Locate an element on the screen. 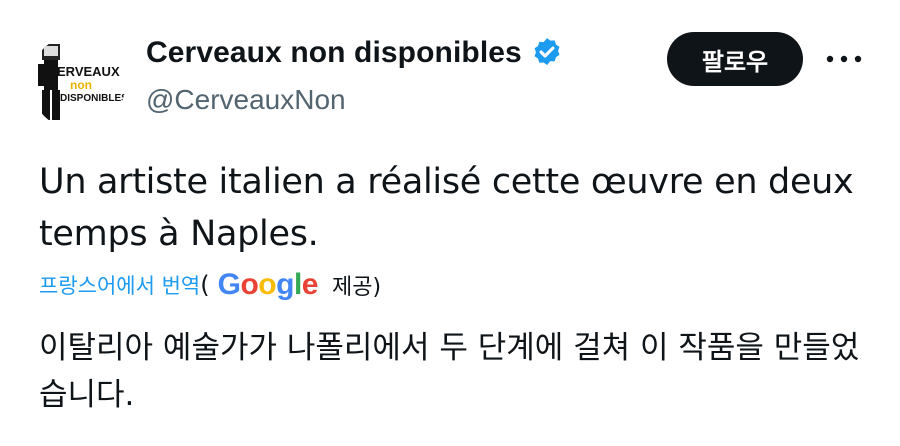  more-options-button is located at coordinates (844, 59).